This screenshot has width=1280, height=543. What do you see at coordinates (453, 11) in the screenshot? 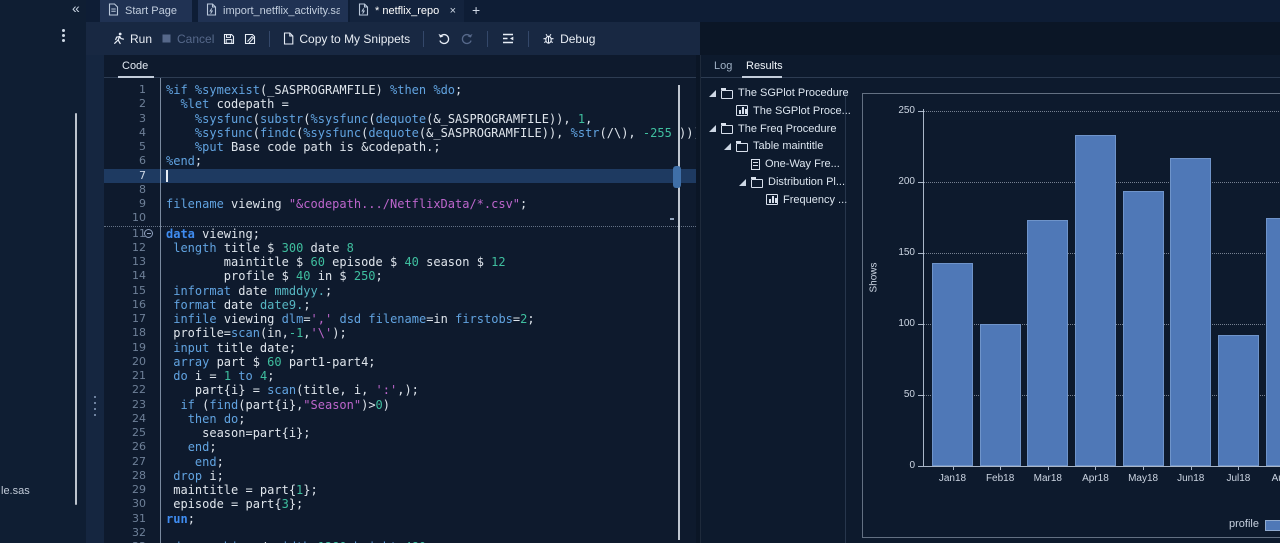
I see `close-tab-icon: ×` at bounding box center [453, 11].